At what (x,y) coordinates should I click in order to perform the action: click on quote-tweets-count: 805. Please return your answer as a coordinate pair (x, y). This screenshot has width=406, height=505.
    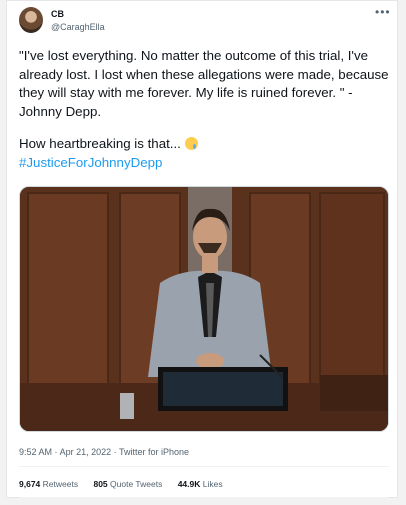
    Looking at the image, I should click on (100, 484).